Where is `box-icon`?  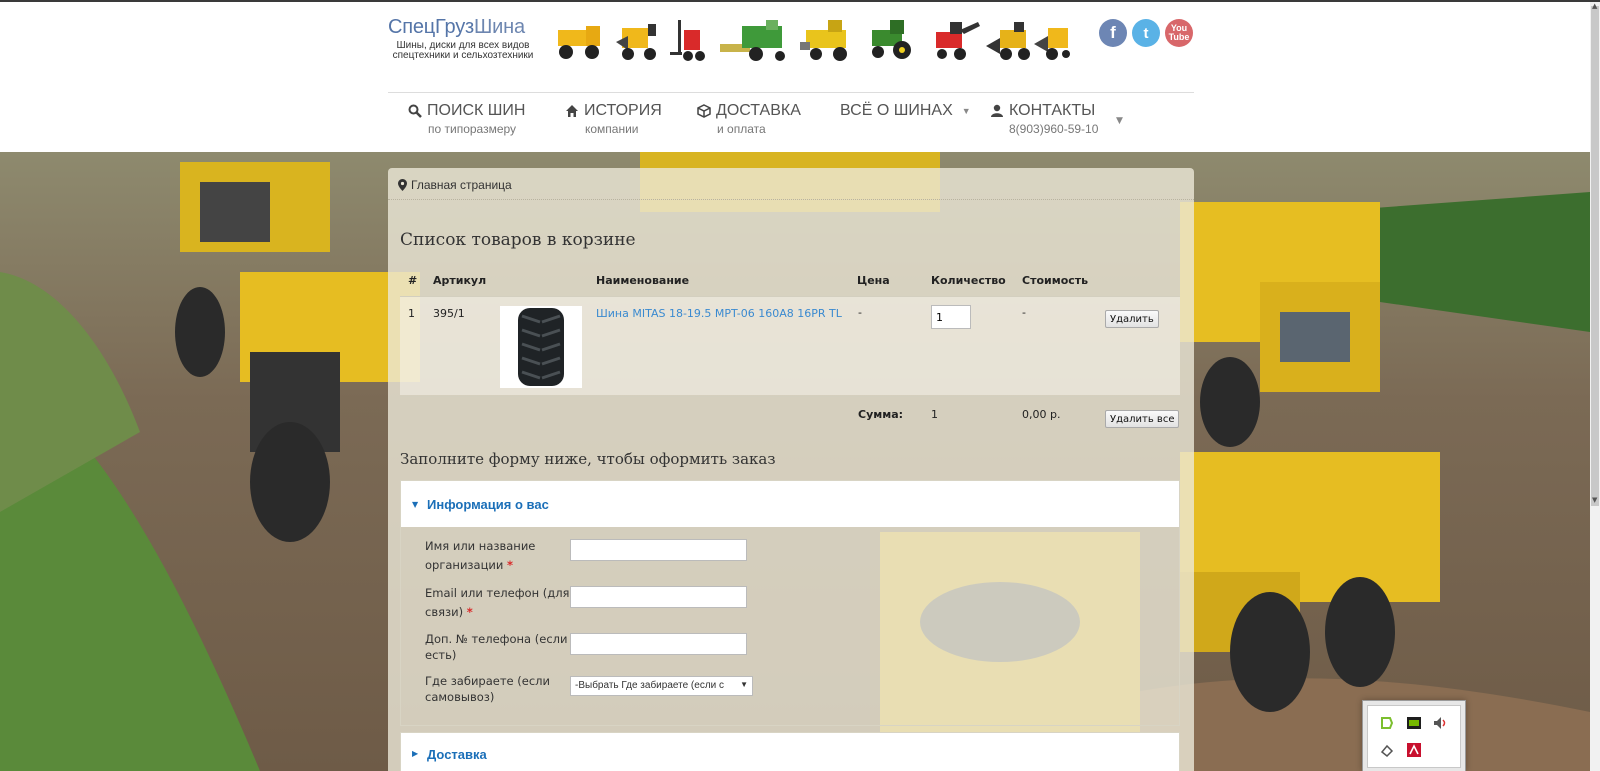 box-icon is located at coordinates (704, 111).